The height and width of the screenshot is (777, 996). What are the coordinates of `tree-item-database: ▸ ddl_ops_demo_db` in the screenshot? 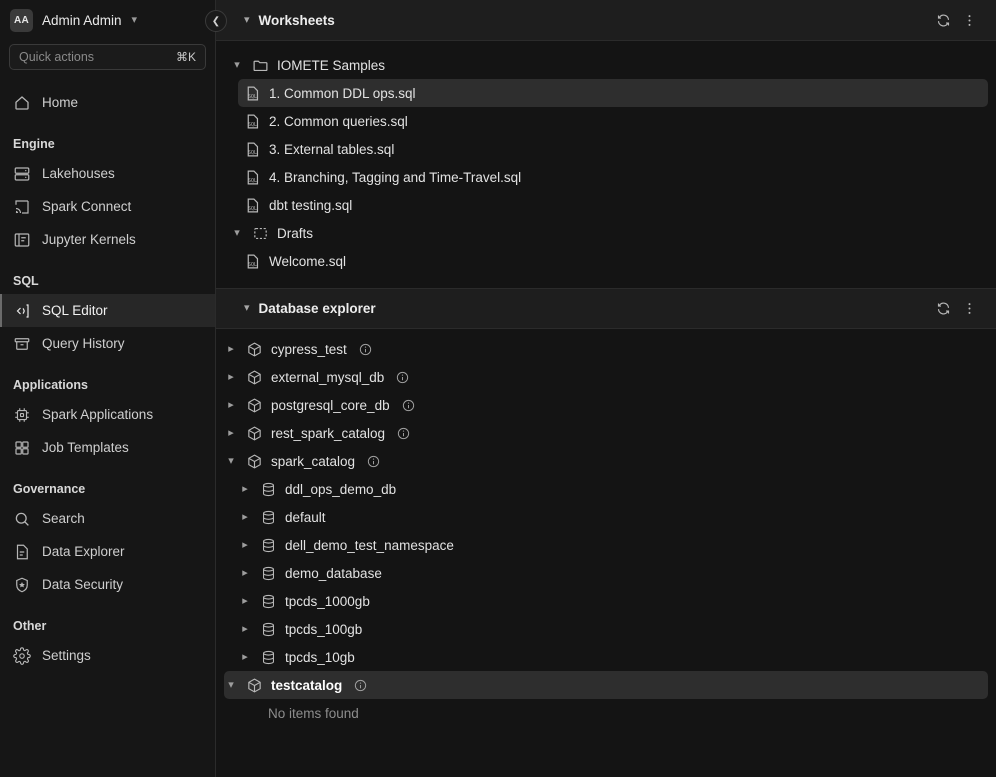 It's located at (613, 489).